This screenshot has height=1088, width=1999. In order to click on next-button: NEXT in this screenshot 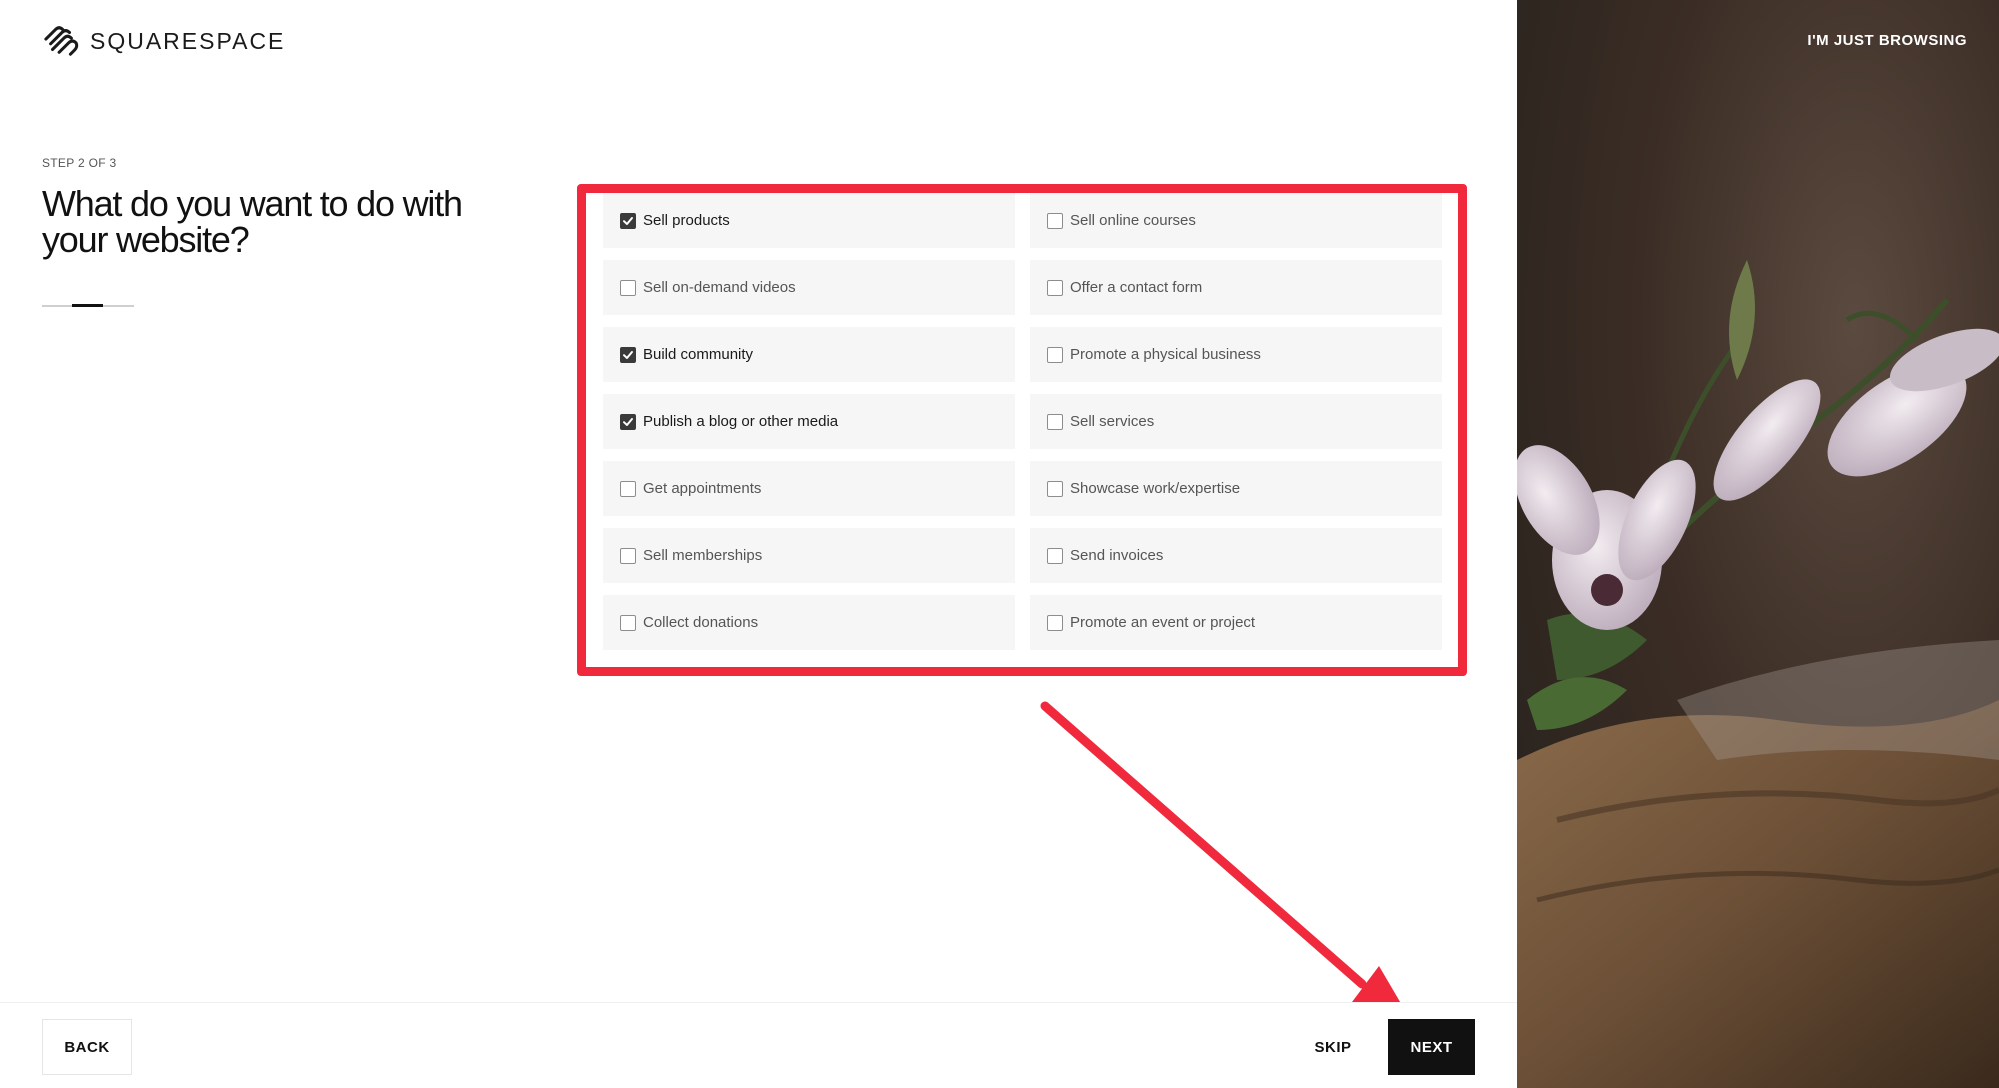, I will do `click(1431, 1047)`.